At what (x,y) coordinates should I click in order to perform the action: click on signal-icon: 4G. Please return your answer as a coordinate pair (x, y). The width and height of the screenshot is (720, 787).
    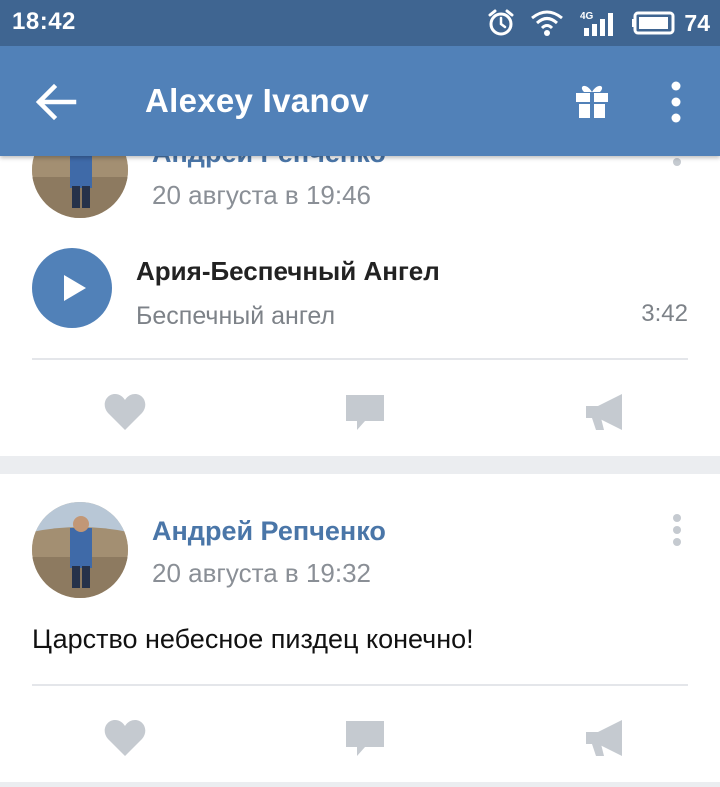
    Looking at the image, I should click on (597, 23).